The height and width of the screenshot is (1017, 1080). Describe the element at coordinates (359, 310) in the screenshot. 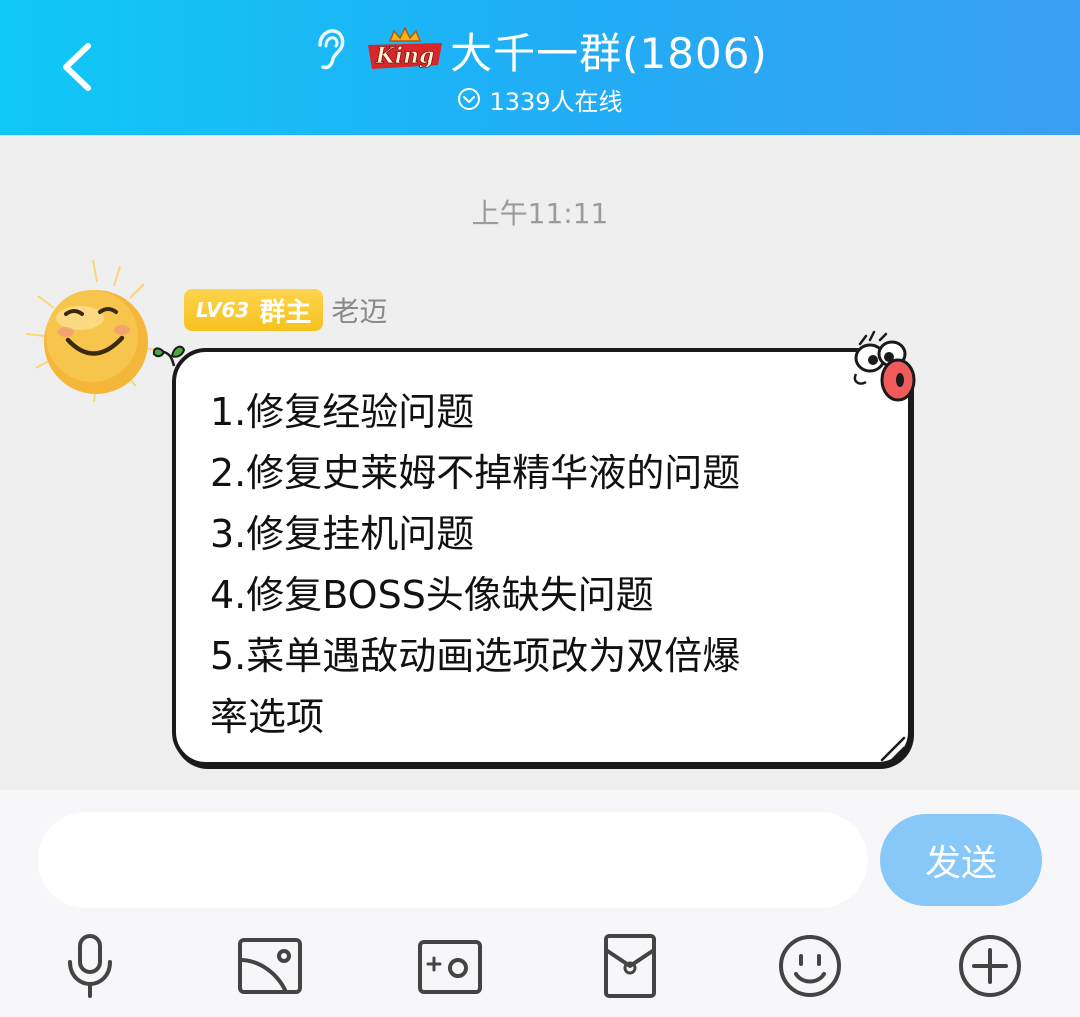

I see `sender-name: 老迈` at that location.